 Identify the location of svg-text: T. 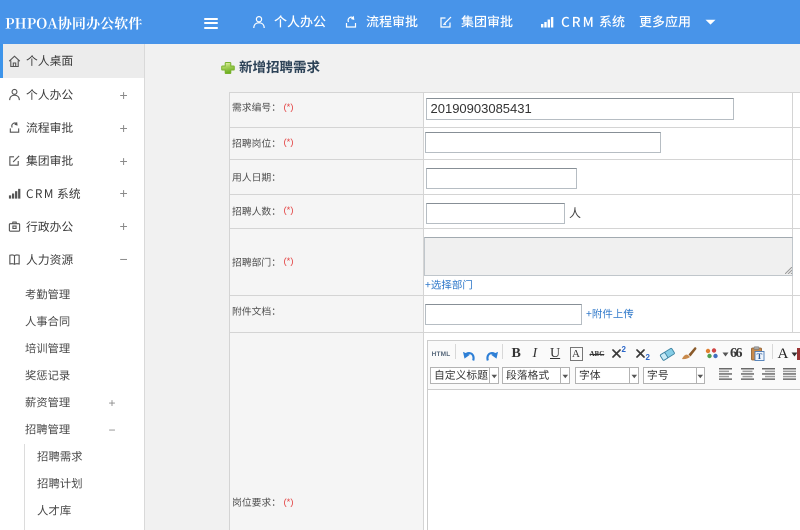
(760, 356).